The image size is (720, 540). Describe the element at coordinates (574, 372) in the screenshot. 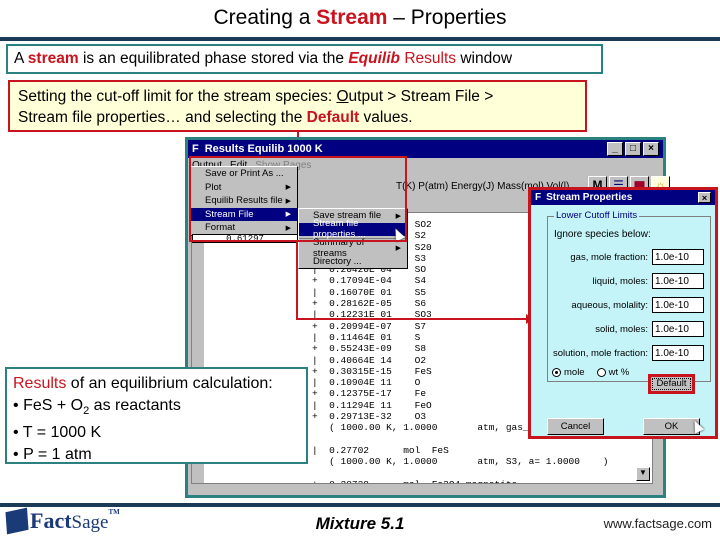

I see `radio-label: mole` at that location.